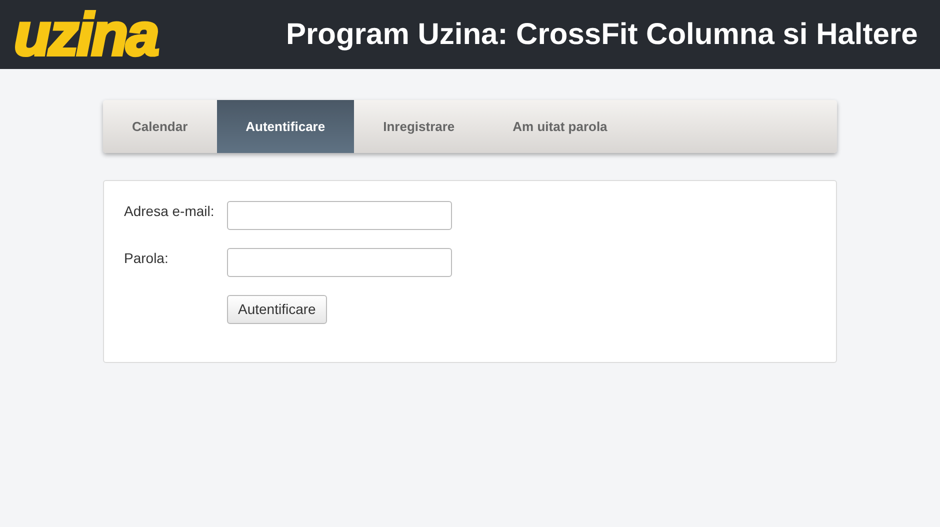  I want to click on nav-tab: Inregistrare, so click(419, 126).